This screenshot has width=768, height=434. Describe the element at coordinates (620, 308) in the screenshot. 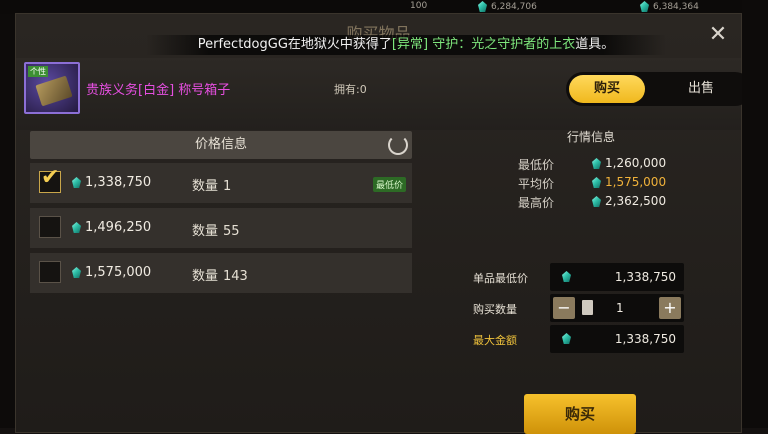

I see `quantity-input: 1` at that location.